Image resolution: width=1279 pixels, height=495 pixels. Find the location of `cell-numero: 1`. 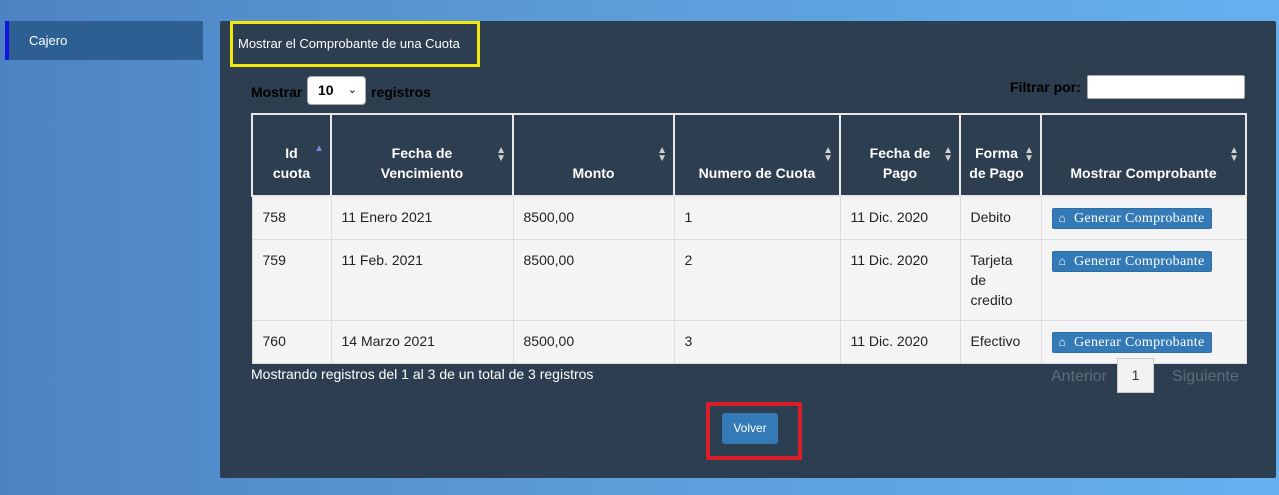

cell-numero: 1 is located at coordinates (757, 217).